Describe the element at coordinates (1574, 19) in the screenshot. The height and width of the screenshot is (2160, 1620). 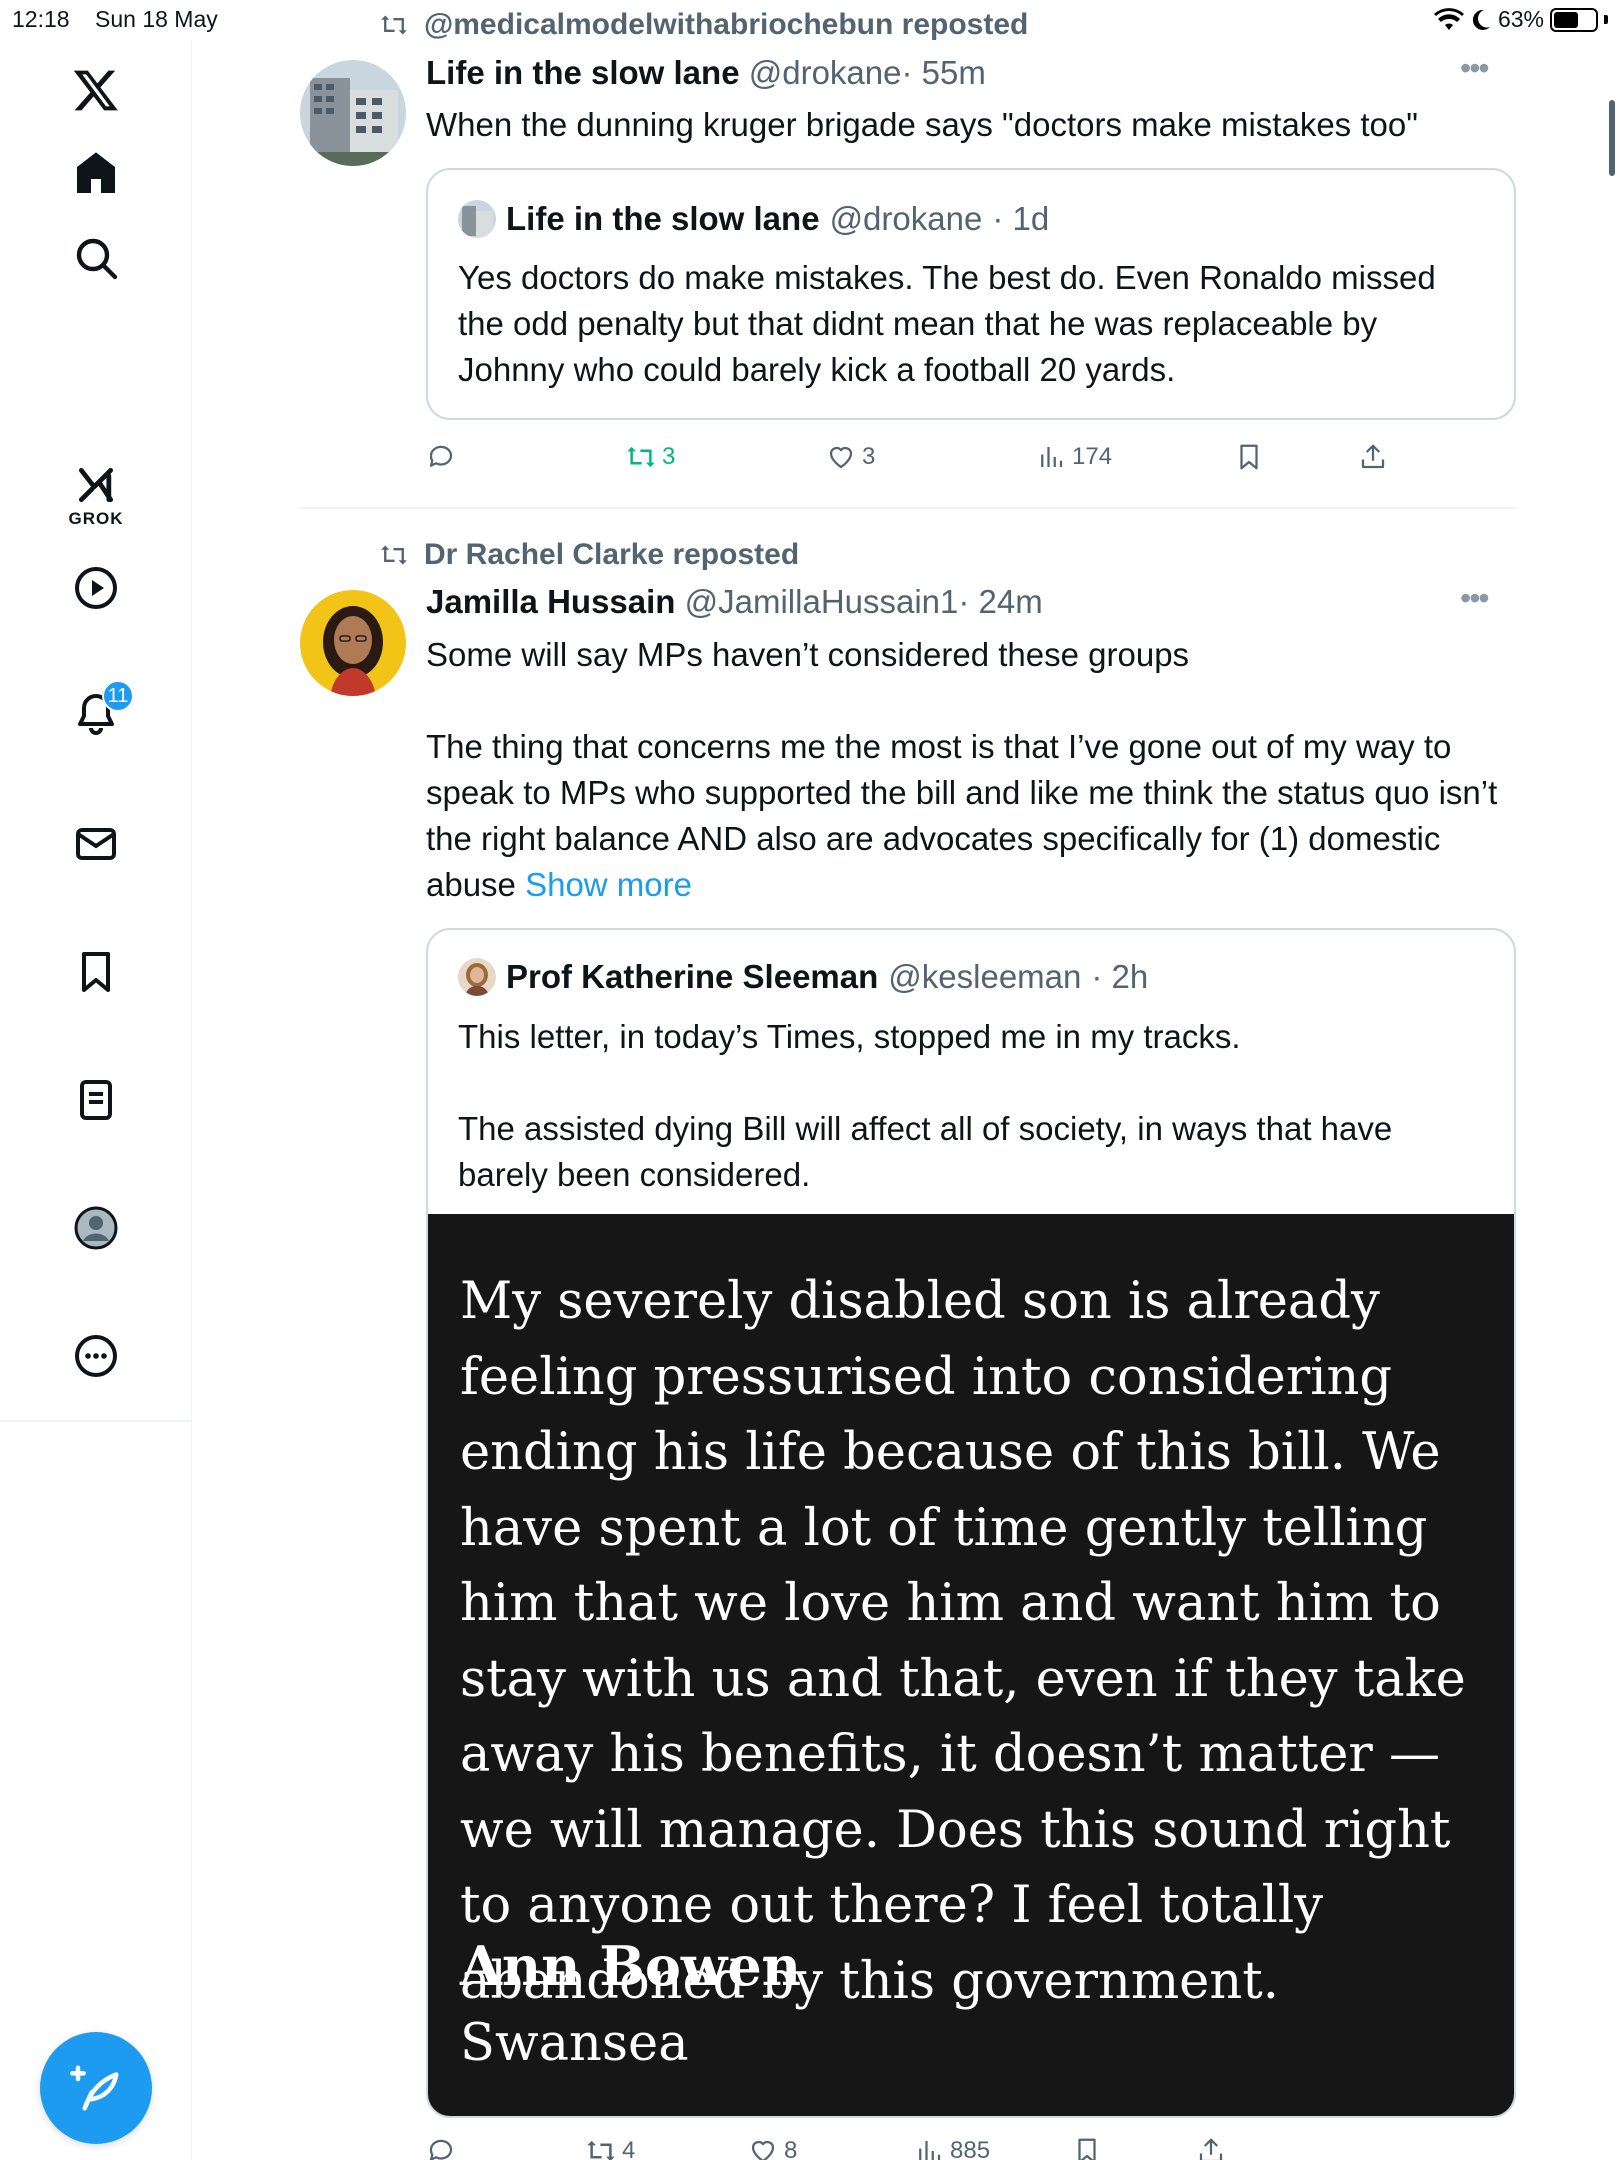
I see `battery-icon` at that location.